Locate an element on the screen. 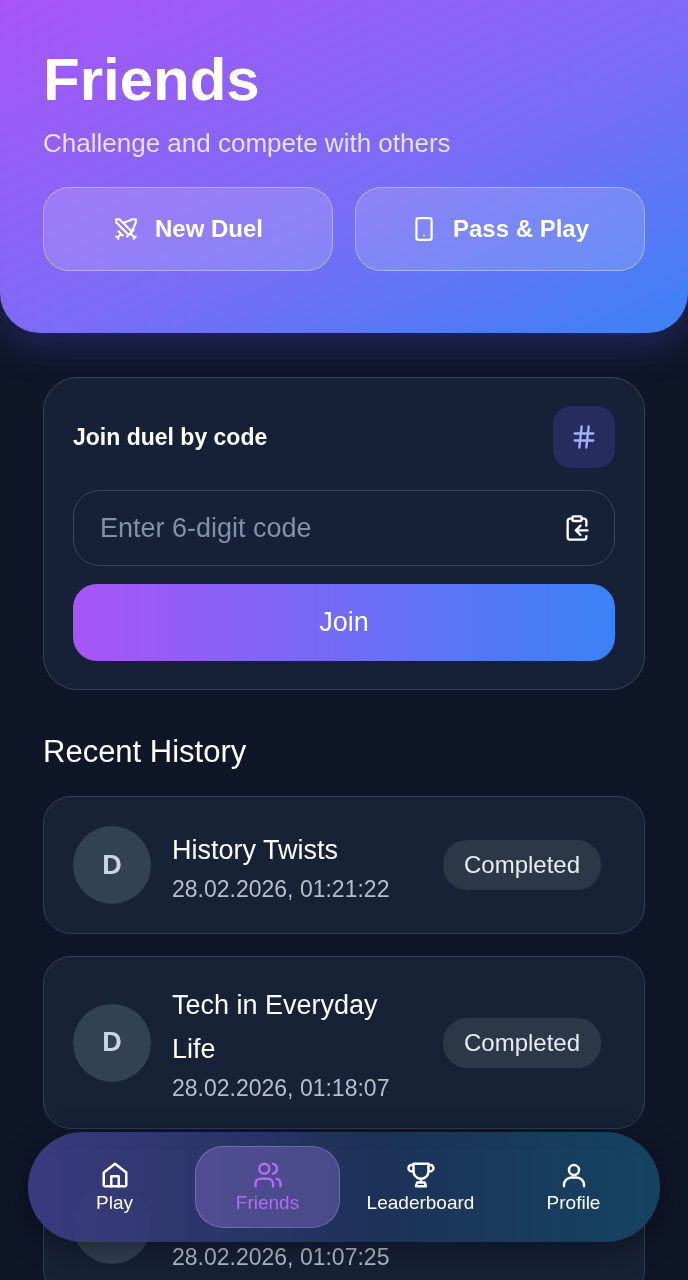 The image size is (688, 1280). nav-tab: Leaderboard is located at coordinates (420, 1187).